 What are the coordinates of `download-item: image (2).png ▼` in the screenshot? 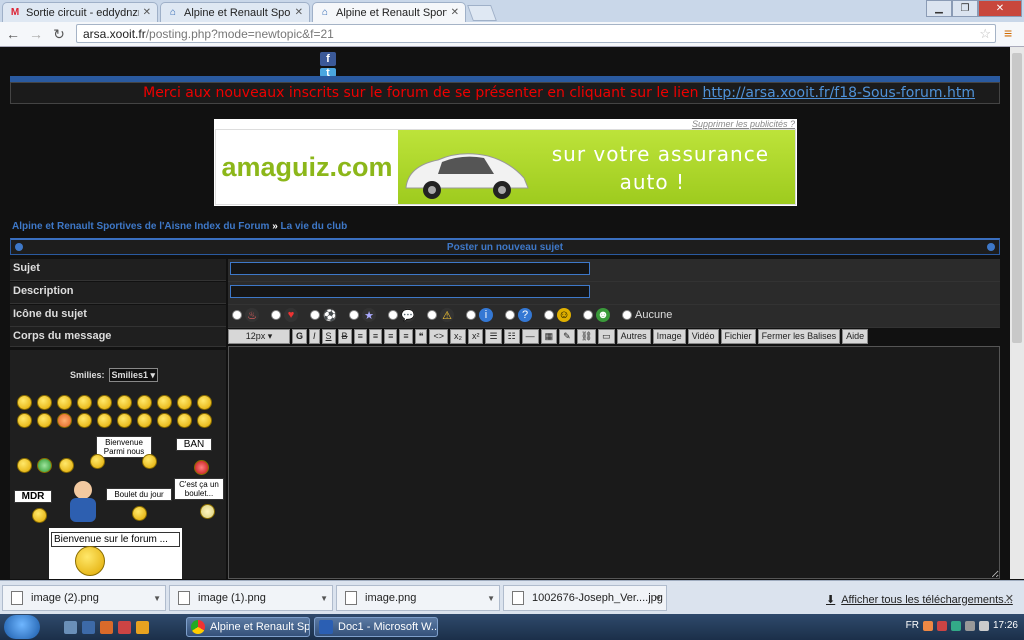 It's located at (84, 598).